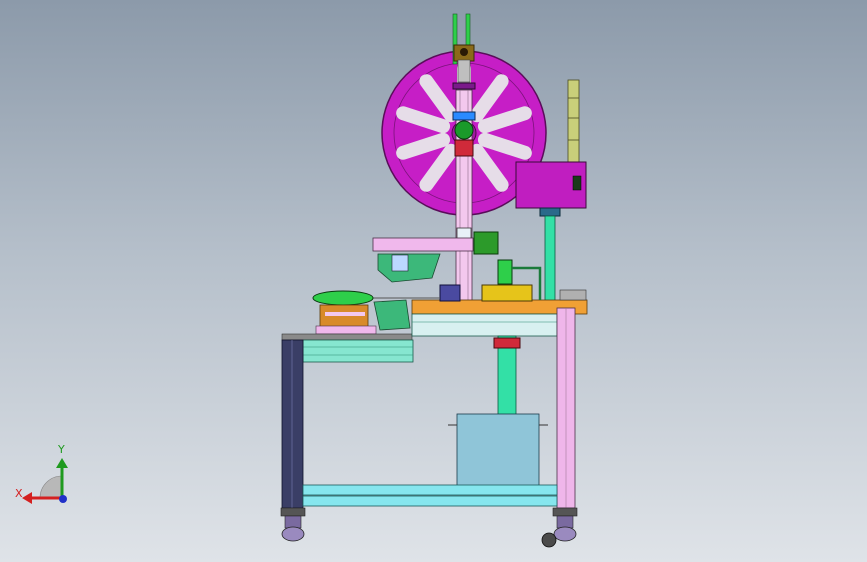  Describe the element at coordinates (573, 121) in the screenshot. I see `signal-tower` at that location.